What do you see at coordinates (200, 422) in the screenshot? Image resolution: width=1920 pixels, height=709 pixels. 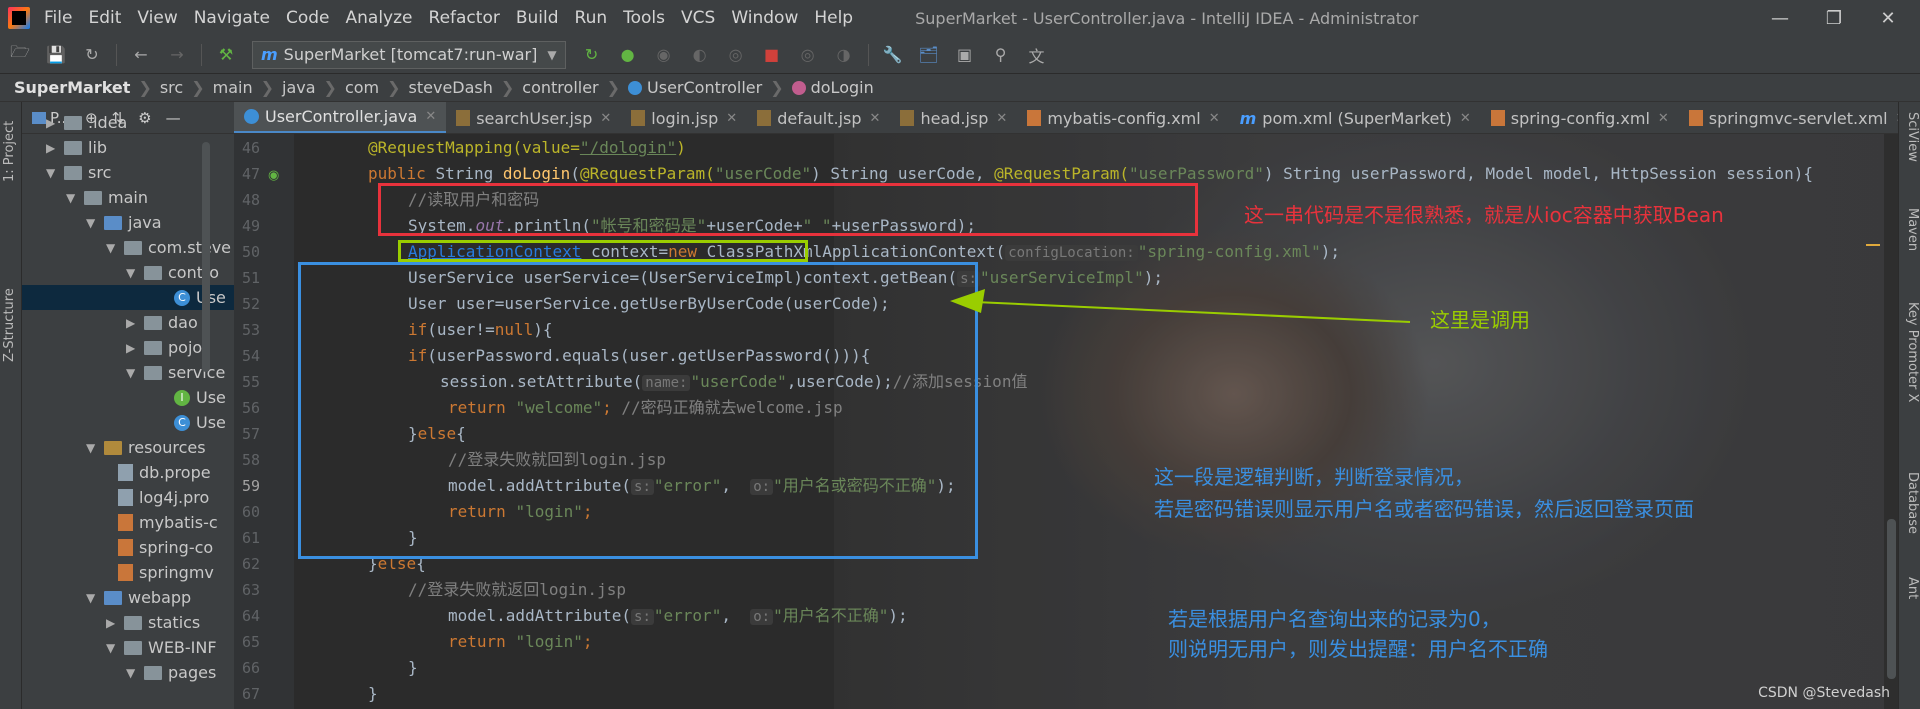 I see `tree-item: C Use` at bounding box center [200, 422].